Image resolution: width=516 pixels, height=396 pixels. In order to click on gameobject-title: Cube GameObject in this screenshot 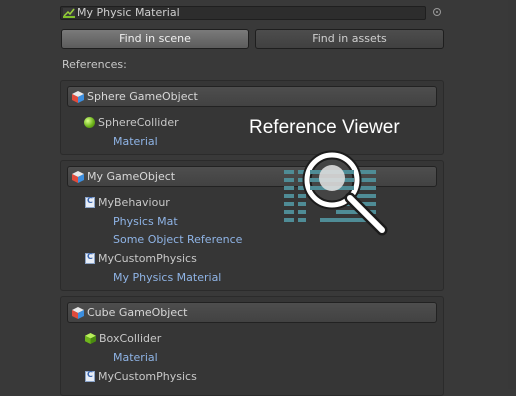, I will do `click(137, 312)`.